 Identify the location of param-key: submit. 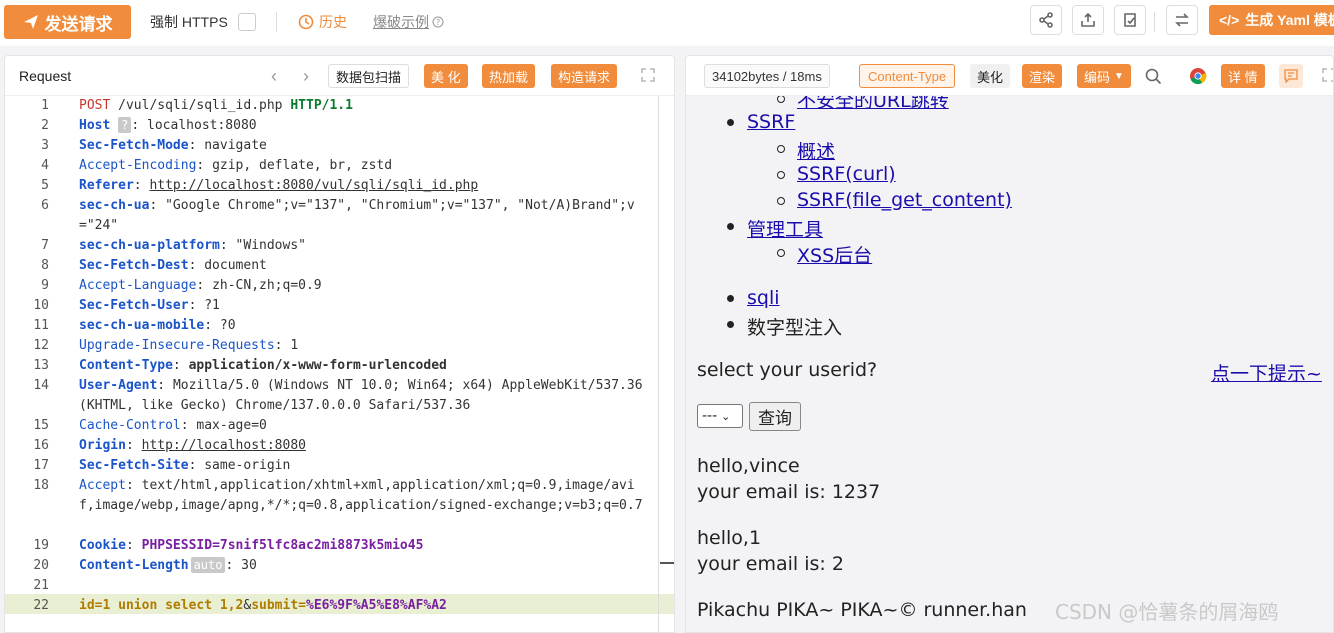
(275, 605).